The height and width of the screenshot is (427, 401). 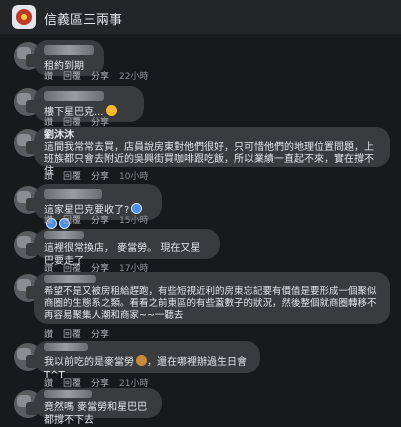 I want to click on comment-time: 22小時, so click(x=133, y=77).